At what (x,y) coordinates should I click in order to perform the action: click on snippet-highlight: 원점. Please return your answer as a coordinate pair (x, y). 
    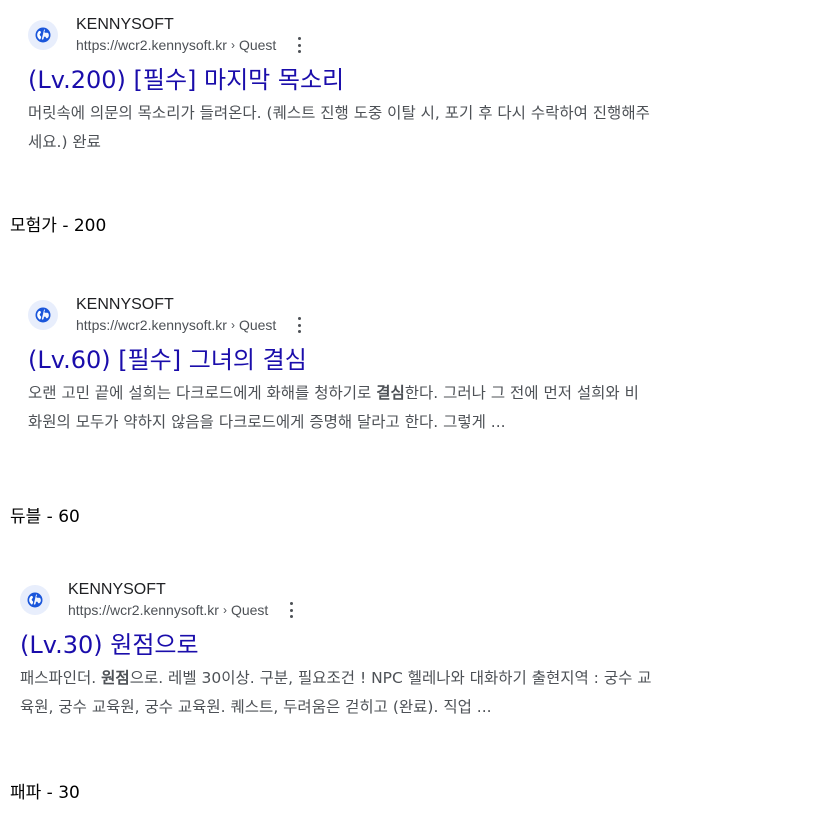
    Looking at the image, I should click on (115, 678).